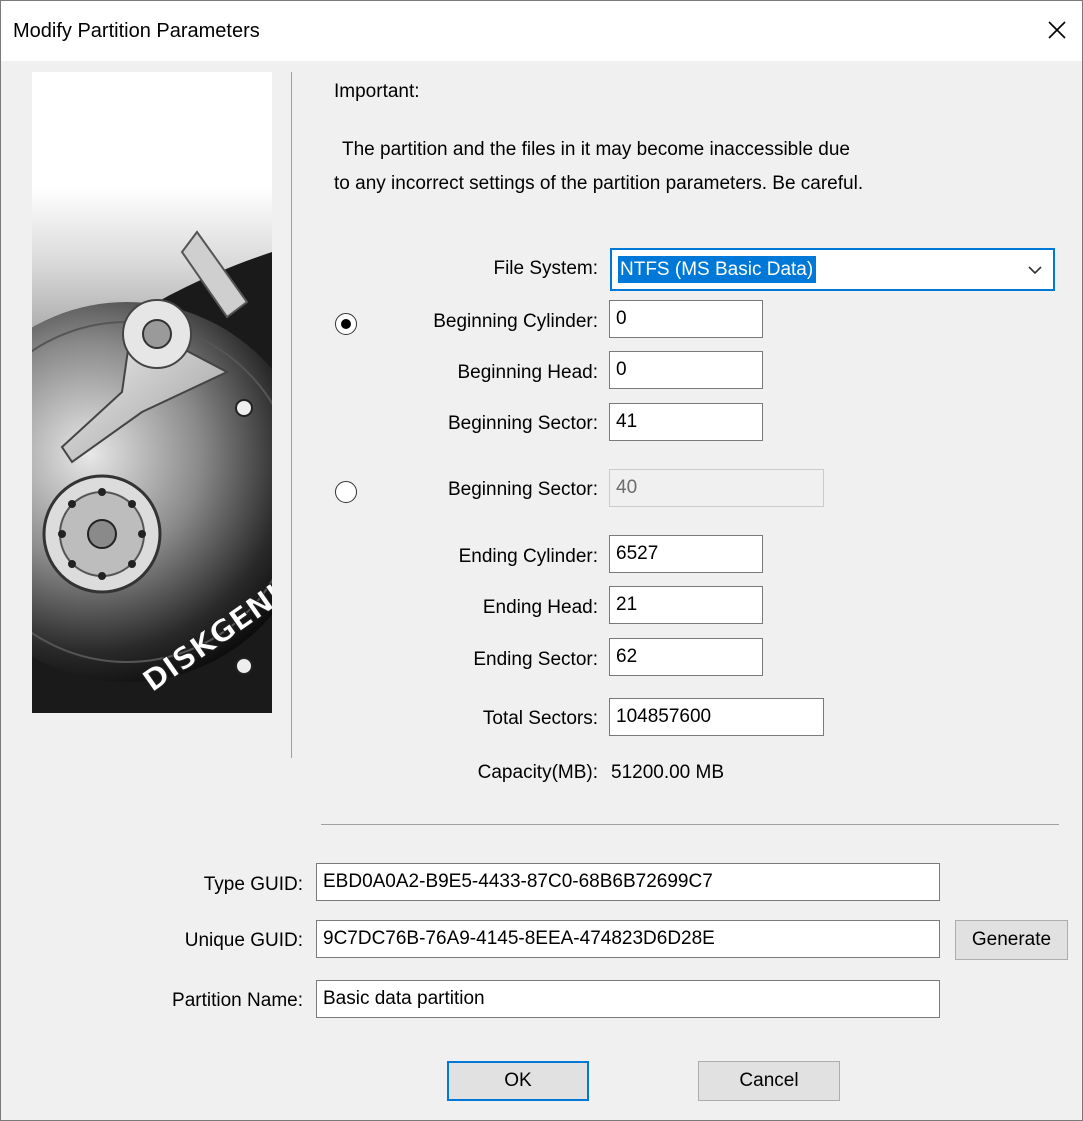 This screenshot has width=1083, height=1121. Describe the element at coordinates (769, 1081) in the screenshot. I see `cancel-button: Cancel` at that location.